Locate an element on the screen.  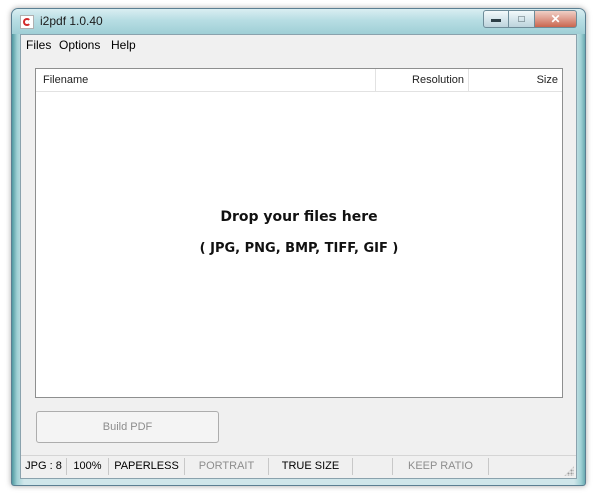
resize-grip-icon is located at coordinates (569, 471).